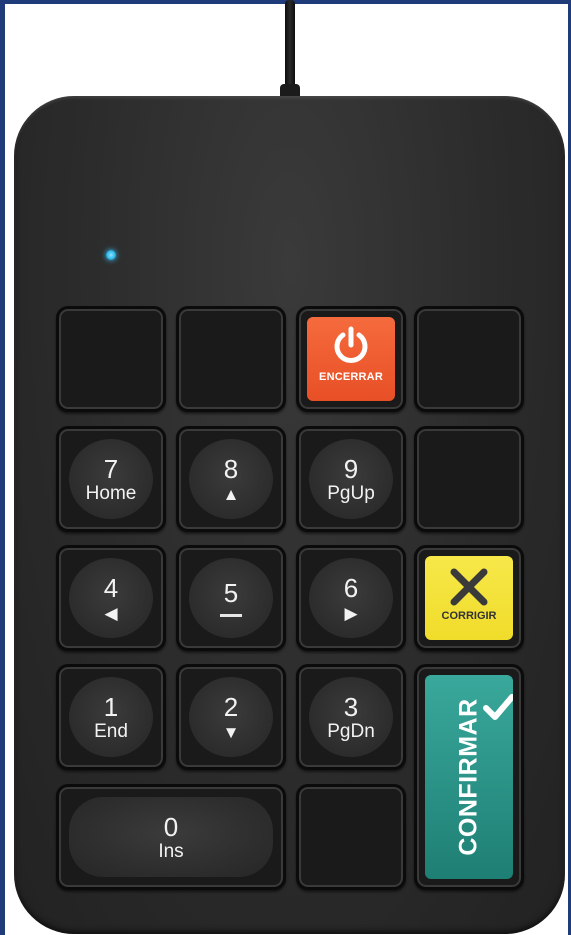 The image size is (571, 935). Describe the element at coordinates (351, 377) in the screenshot. I see `encerrar-label: ENCERRAR` at that location.